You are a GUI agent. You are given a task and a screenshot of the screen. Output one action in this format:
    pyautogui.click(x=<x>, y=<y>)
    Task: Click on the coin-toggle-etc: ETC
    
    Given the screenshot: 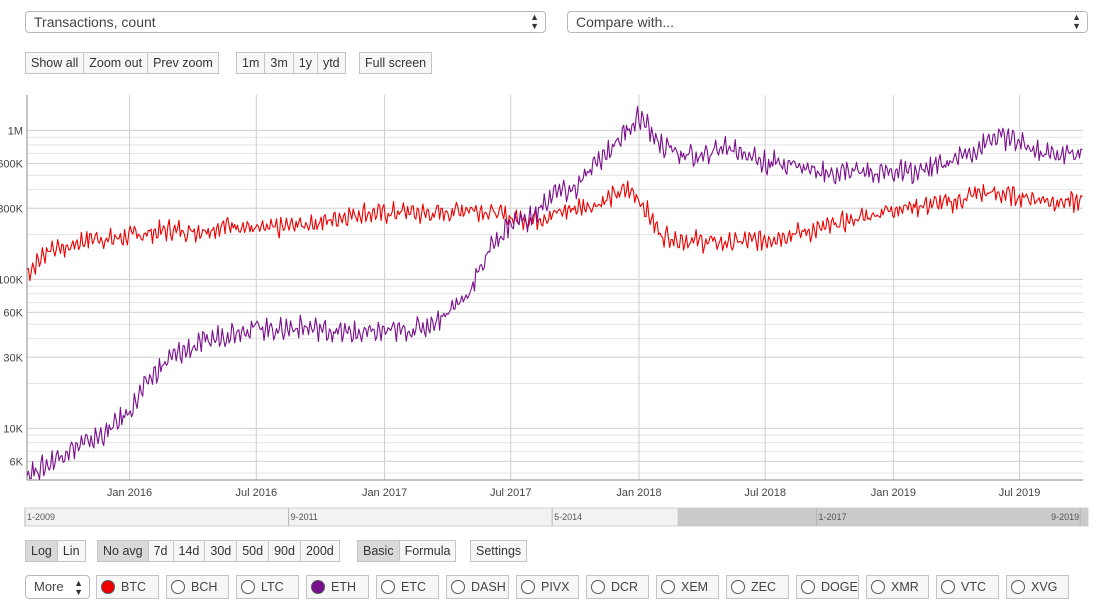 What is the action you would take?
    pyautogui.click(x=407, y=587)
    